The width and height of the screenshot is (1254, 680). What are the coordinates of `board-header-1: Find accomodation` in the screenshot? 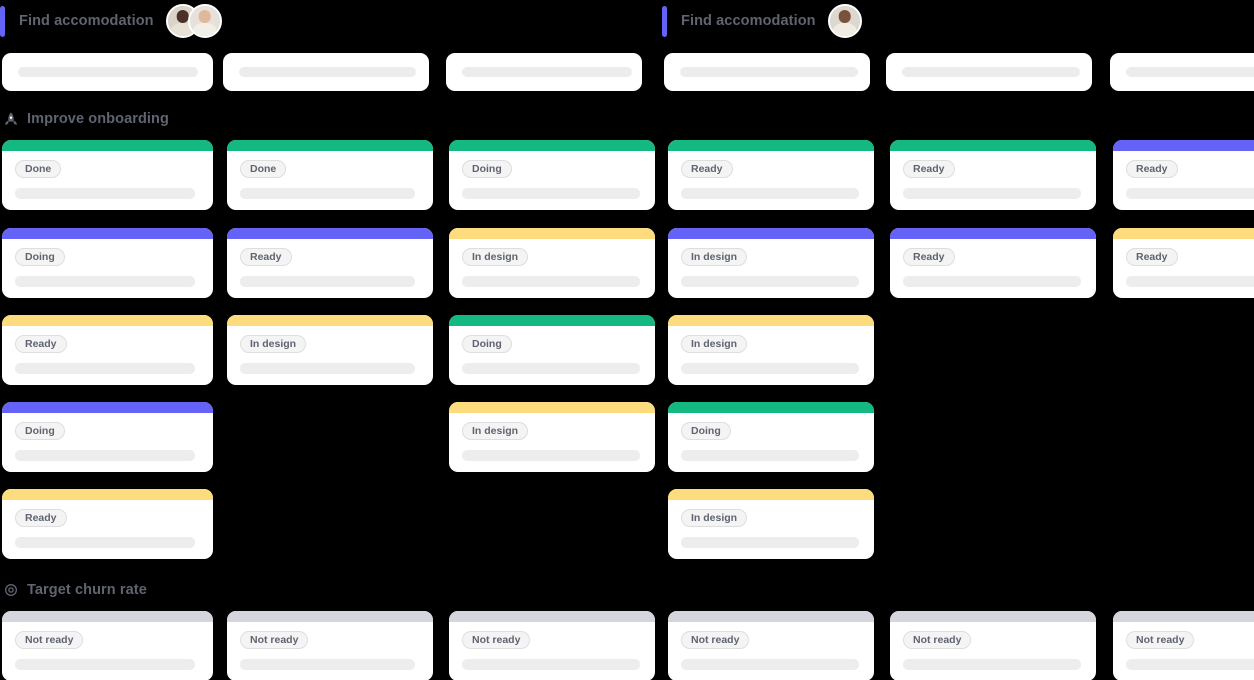 It's located at (111, 21).